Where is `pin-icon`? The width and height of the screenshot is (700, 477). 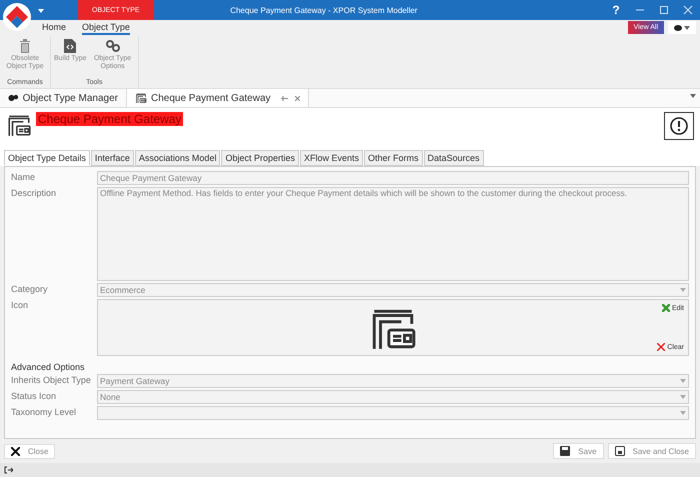
pin-icon is located at coordinates (284, 98).